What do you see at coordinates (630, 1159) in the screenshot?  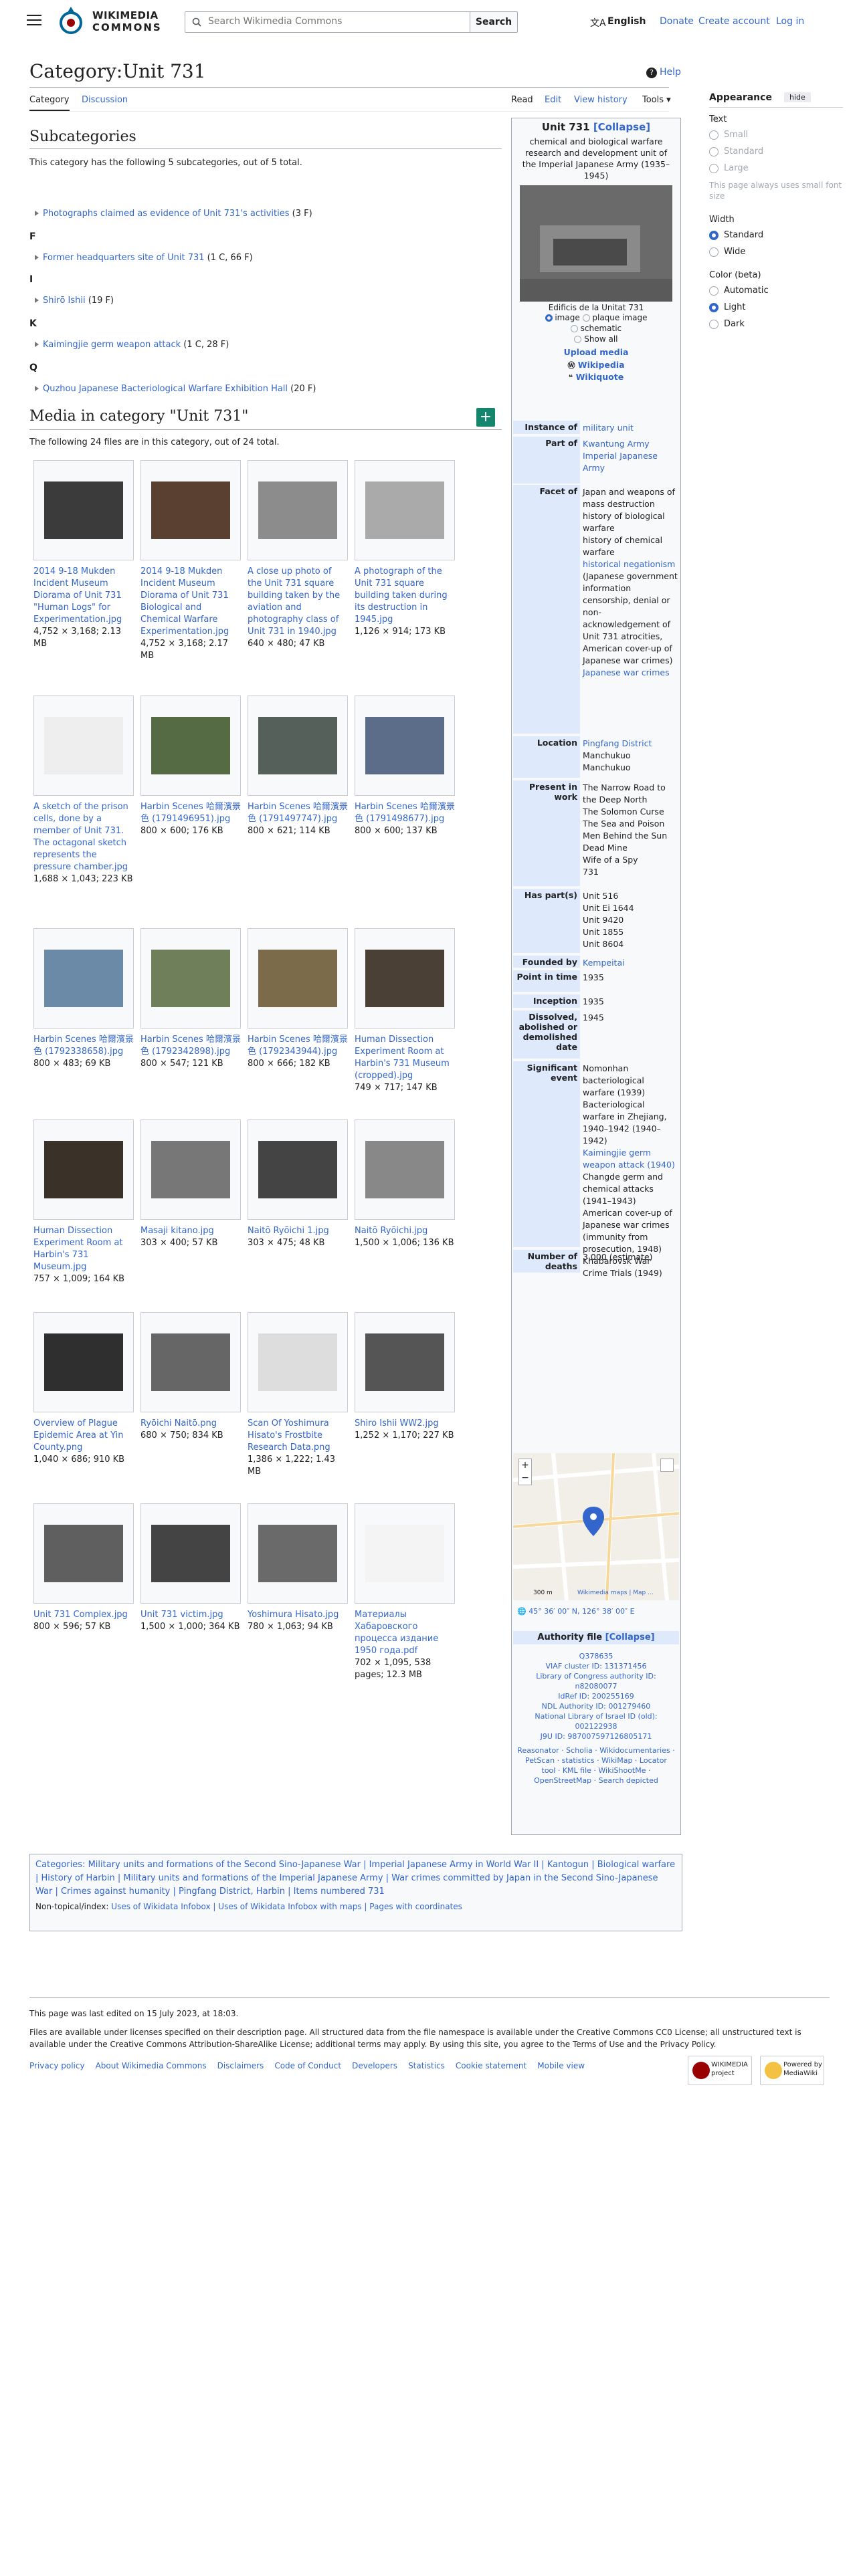 I see `infobox-value: Kaimingjie germ weapon attack (1940)` at bounding box center [630, 1159].